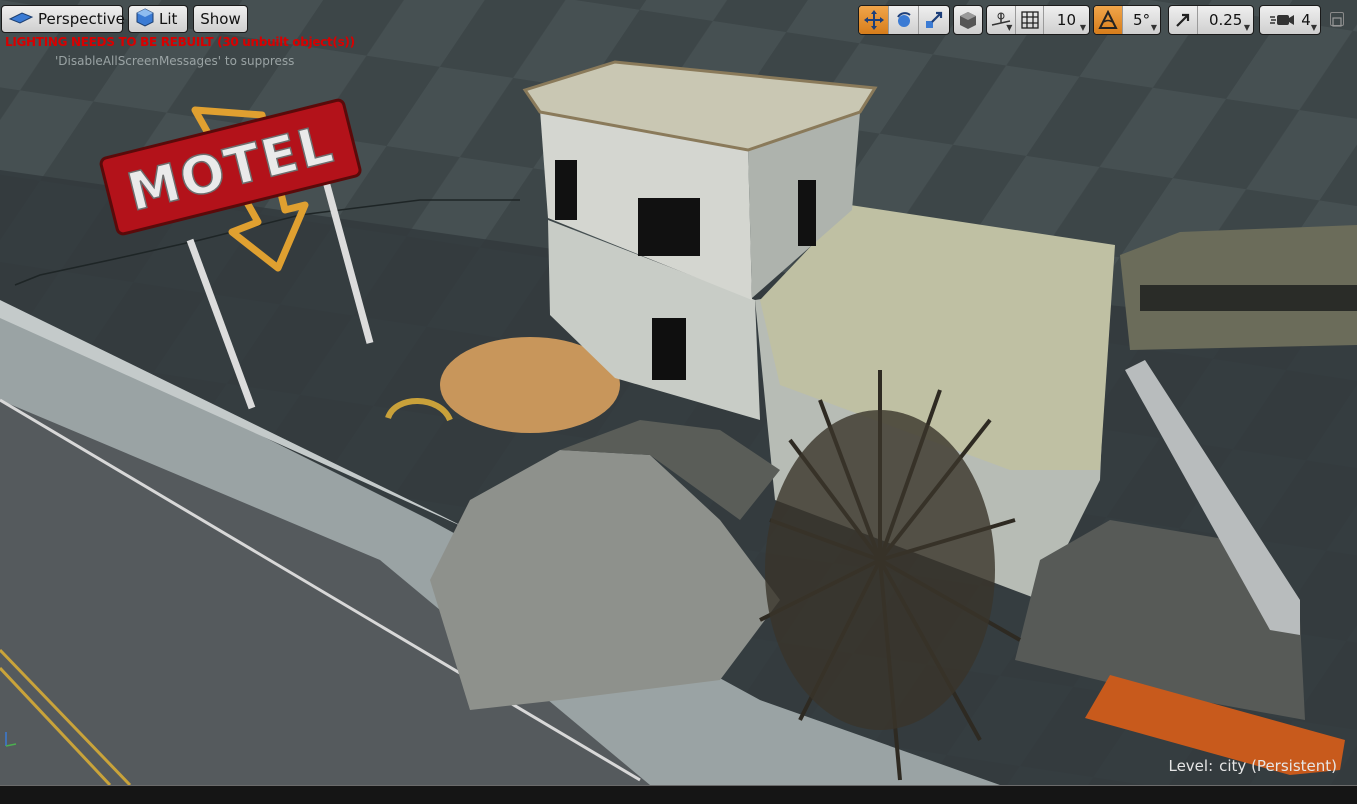 The image size is (1357, 804). I want to click on scale-snap-toggle, so click(1184, 20).